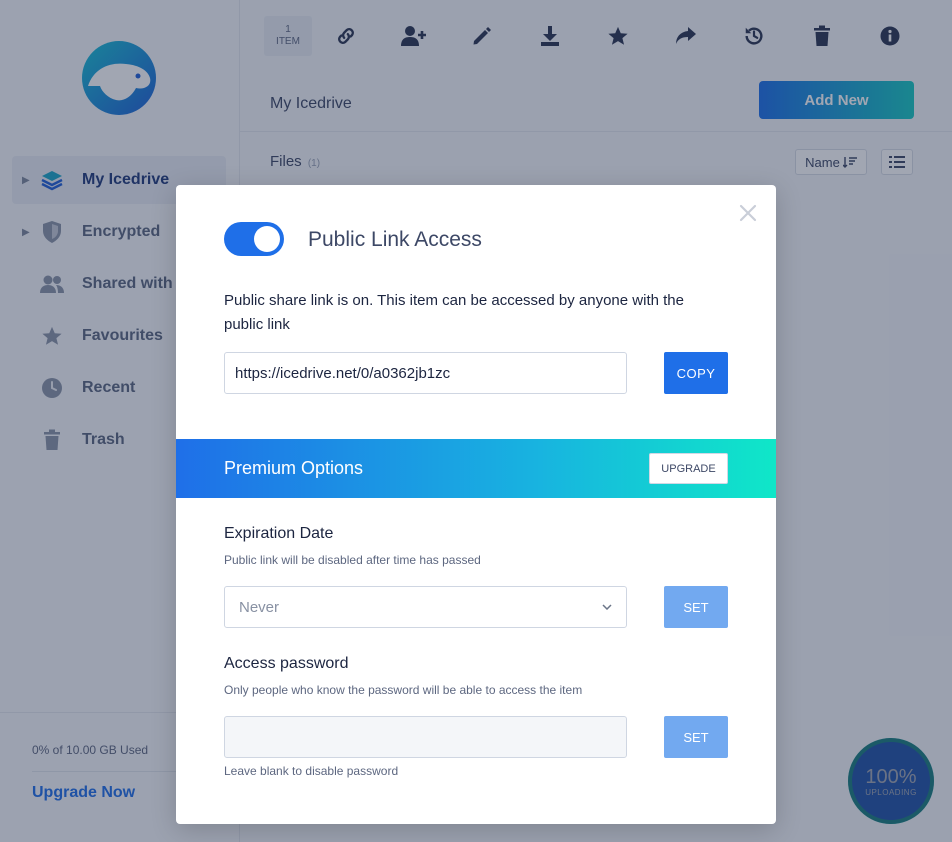  Describe the element at coordinates (425, 373) in the screenshot. I see `public-link-input` at that location.